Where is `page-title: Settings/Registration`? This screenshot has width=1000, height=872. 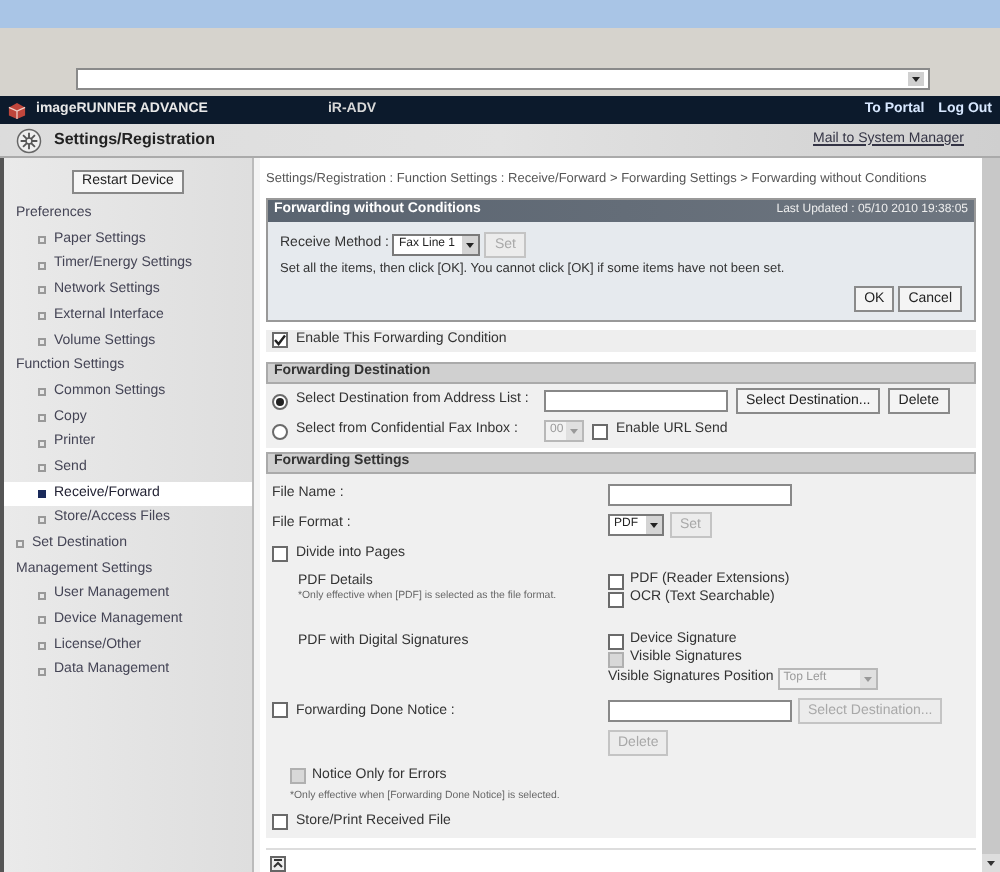
page-title: Settings/Registration is located at coordinates (134, 140).